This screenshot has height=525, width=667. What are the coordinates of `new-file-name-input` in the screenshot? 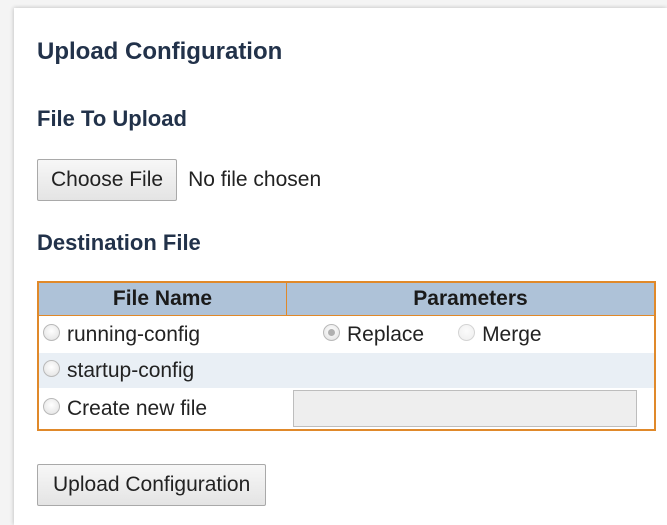 It's located at (465, 408).